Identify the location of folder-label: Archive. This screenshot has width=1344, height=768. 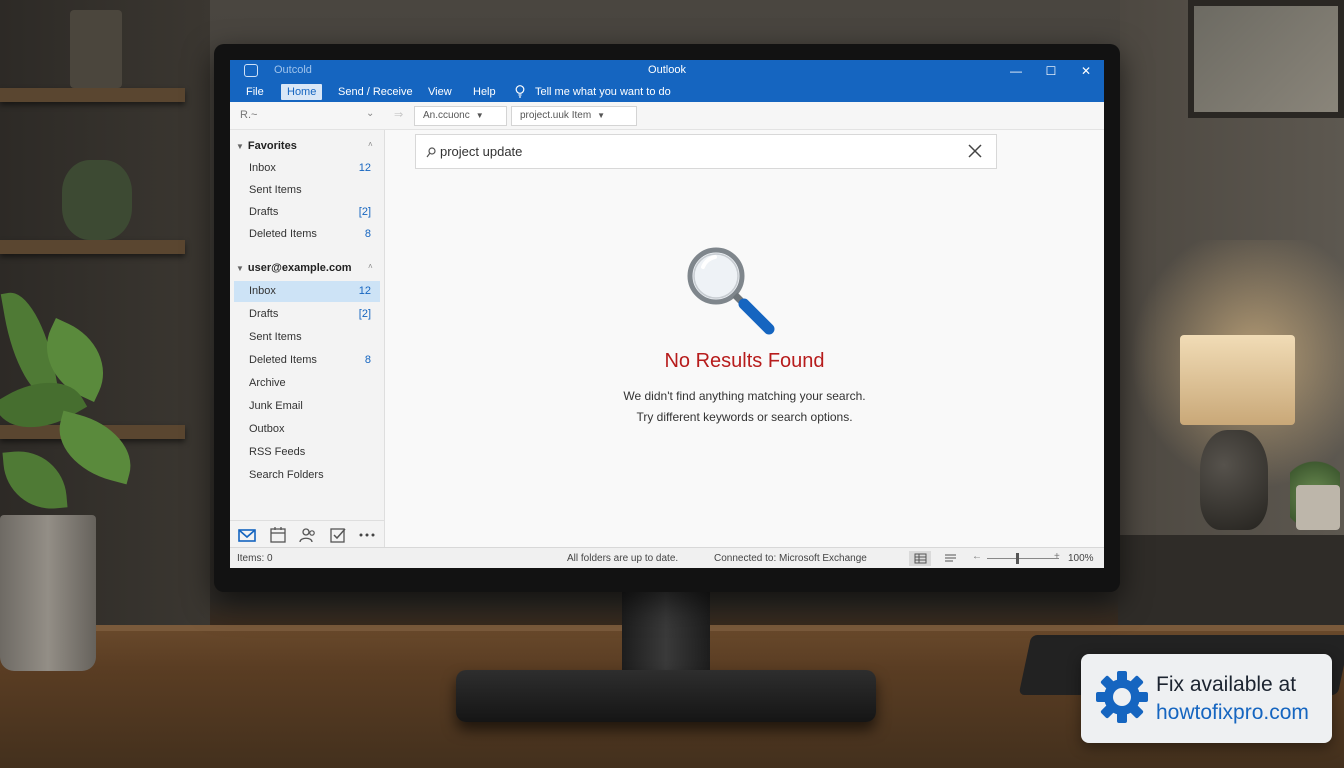
(267, 383).